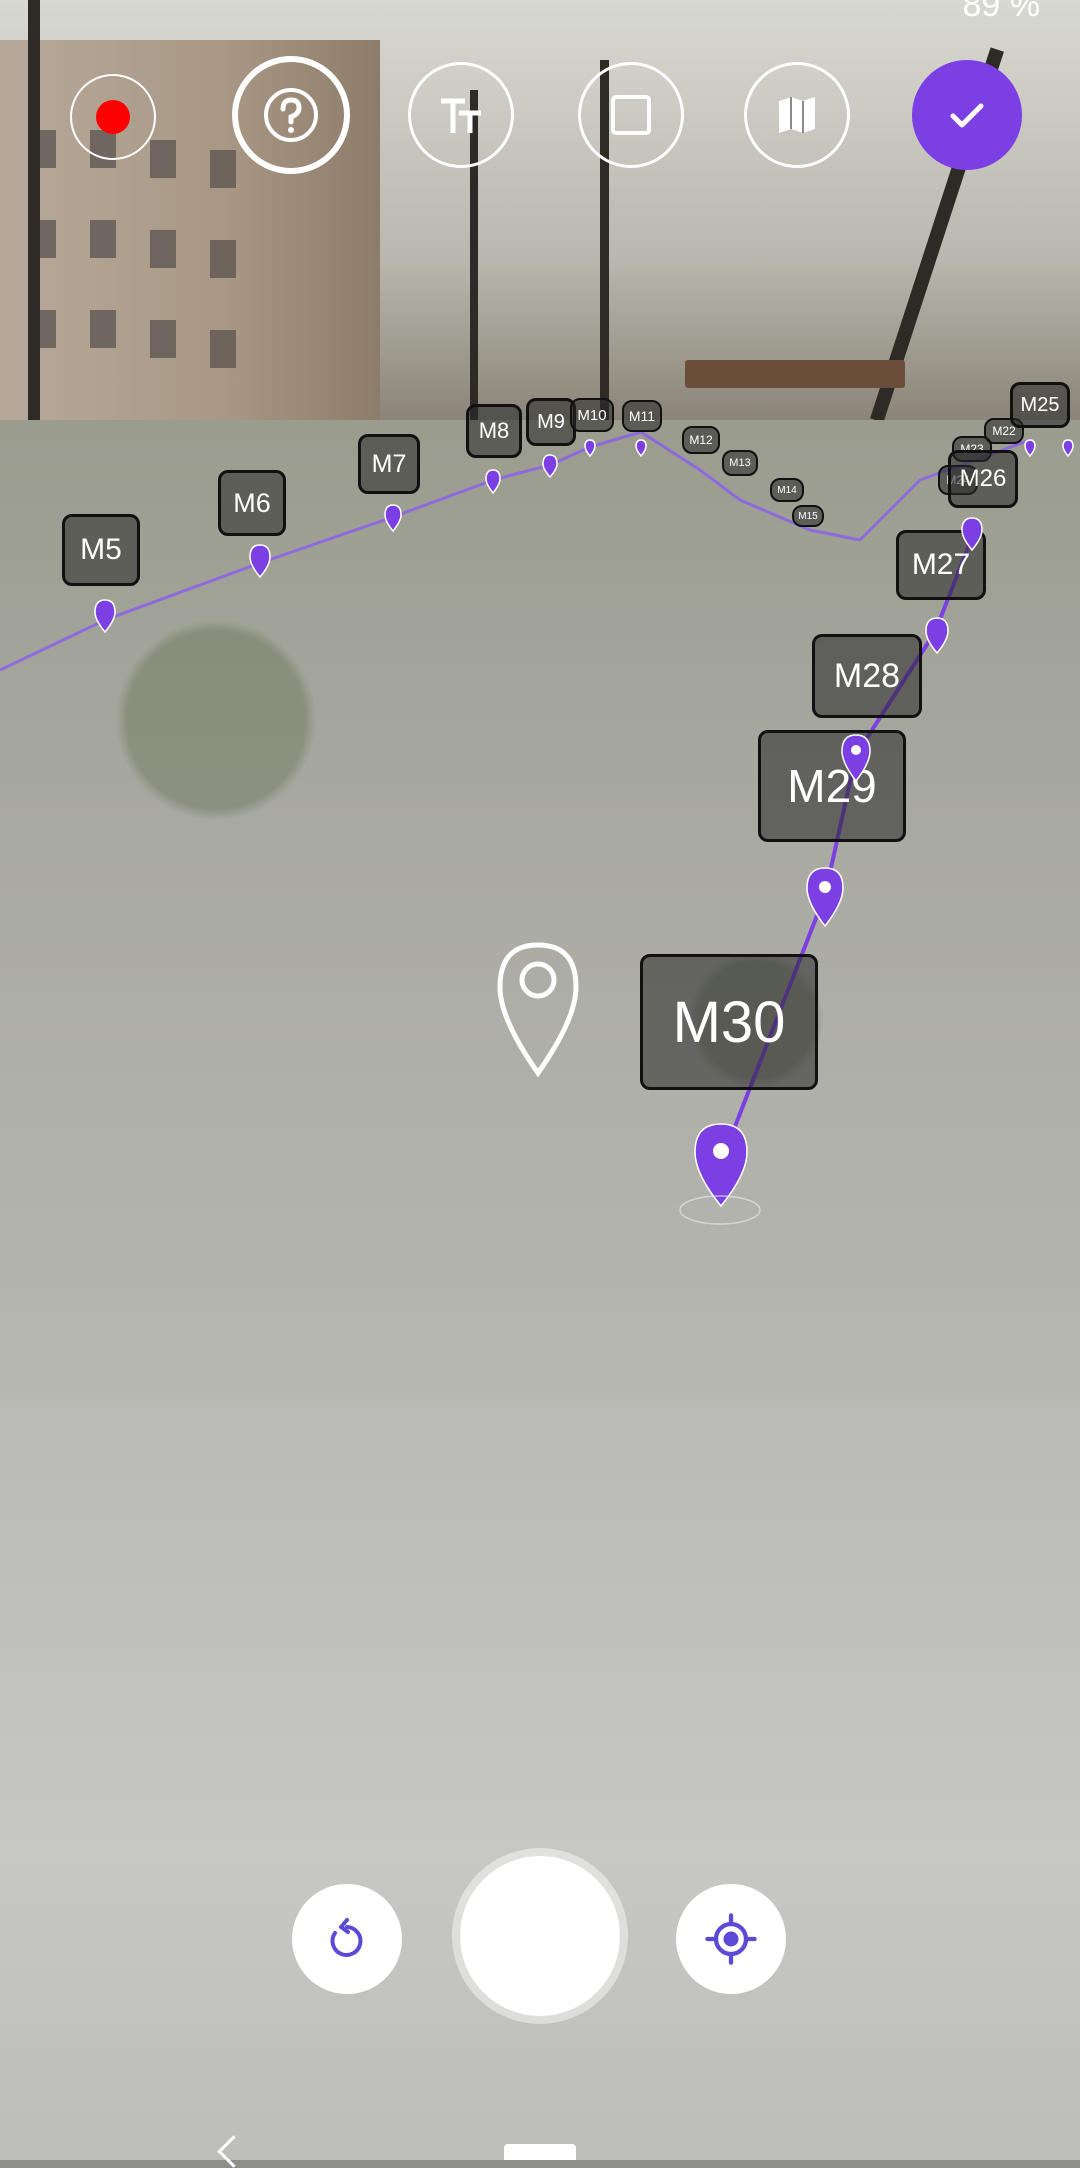 This screenshot has width=1080, height=2168. I want to click on help-button, so click(291, 115).